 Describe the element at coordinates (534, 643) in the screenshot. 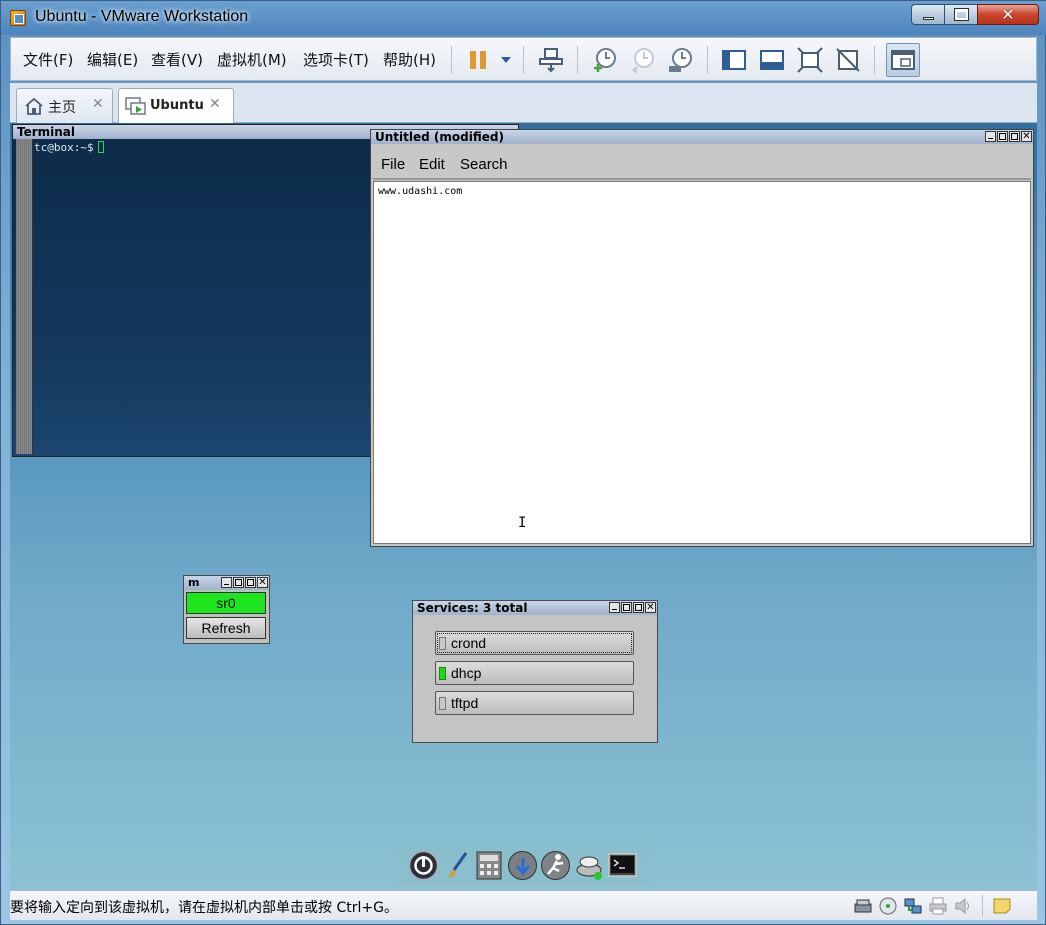

I see `service-crond-button: crond` at that location.